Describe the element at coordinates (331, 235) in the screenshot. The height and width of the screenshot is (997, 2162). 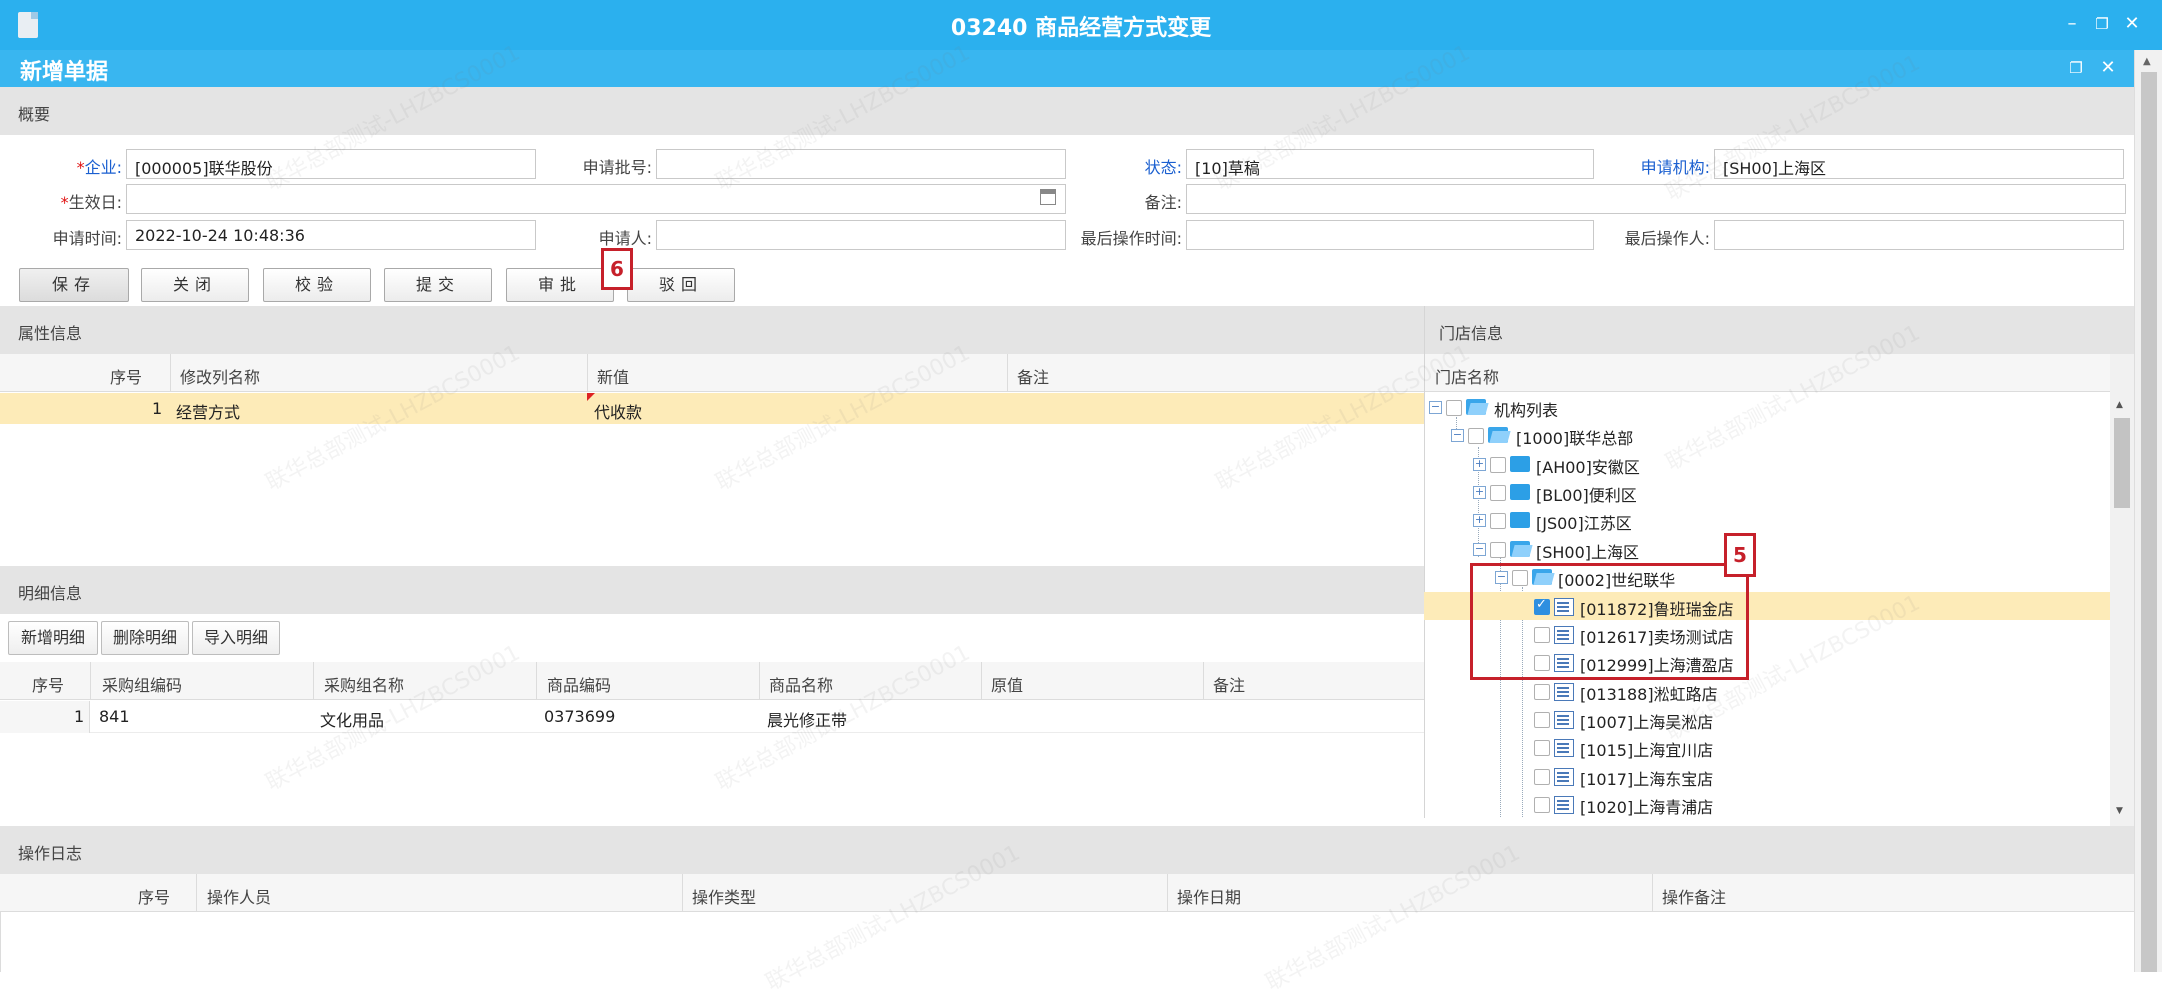
I see `apply-time-field: 2022-10-24 10:48:36` at that location.